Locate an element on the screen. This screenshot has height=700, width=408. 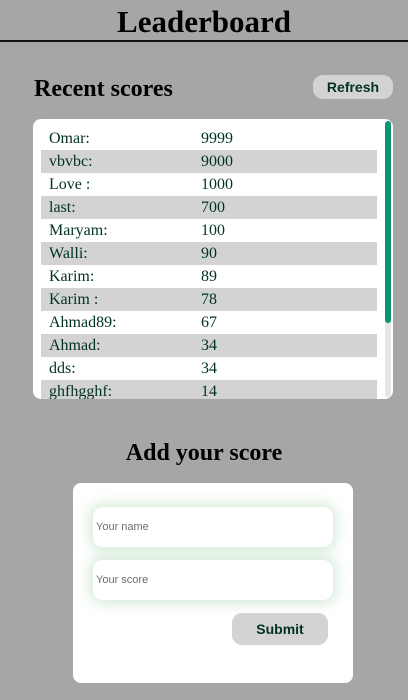
score-row: Omar: 9999 is located at coordinates (209, 138).